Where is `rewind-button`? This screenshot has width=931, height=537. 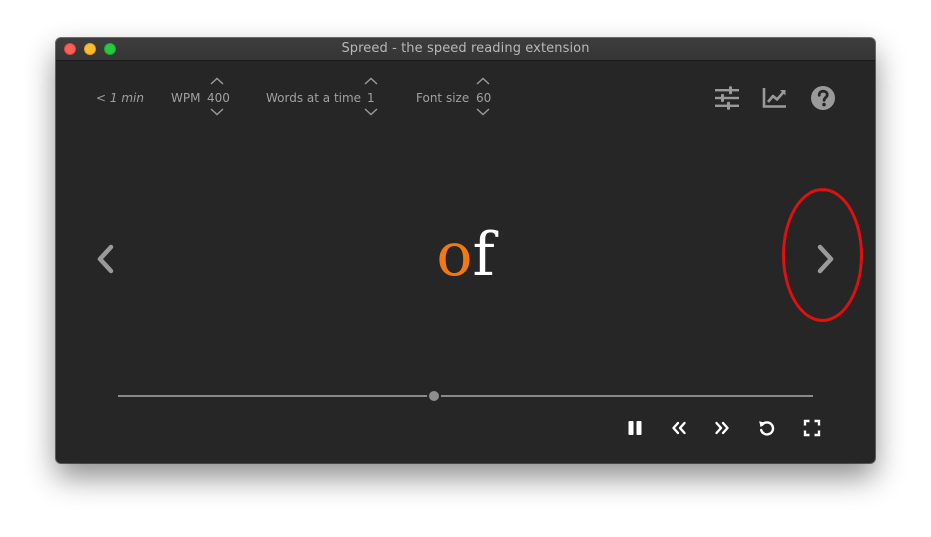
rewind-button is located at coordinates (679, 428).